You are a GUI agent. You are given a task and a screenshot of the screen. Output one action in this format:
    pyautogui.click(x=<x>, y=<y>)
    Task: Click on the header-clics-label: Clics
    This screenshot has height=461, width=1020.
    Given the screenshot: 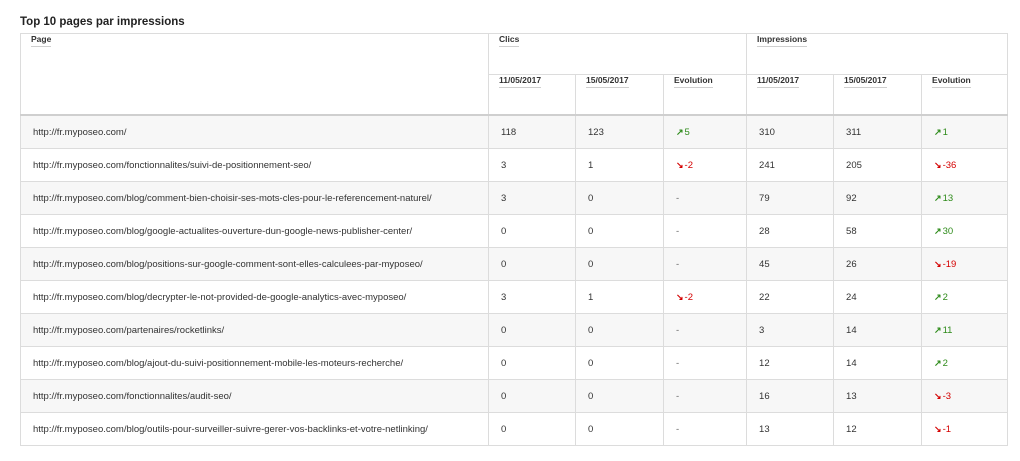 What is the action you would take?
    pyautogui.click(x=509, y=40)
    